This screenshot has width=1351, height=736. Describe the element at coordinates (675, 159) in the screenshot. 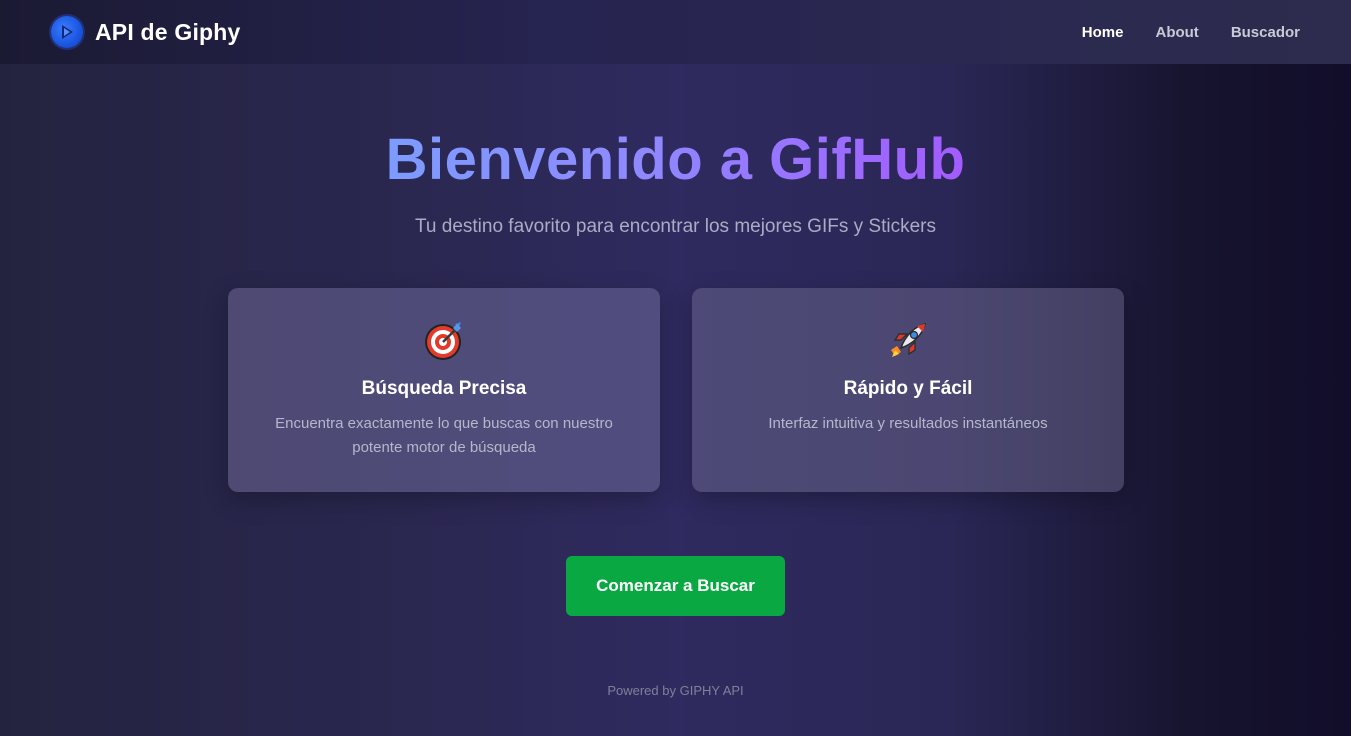

I see `hero-title: Bienvenido a GifHub` at that location.